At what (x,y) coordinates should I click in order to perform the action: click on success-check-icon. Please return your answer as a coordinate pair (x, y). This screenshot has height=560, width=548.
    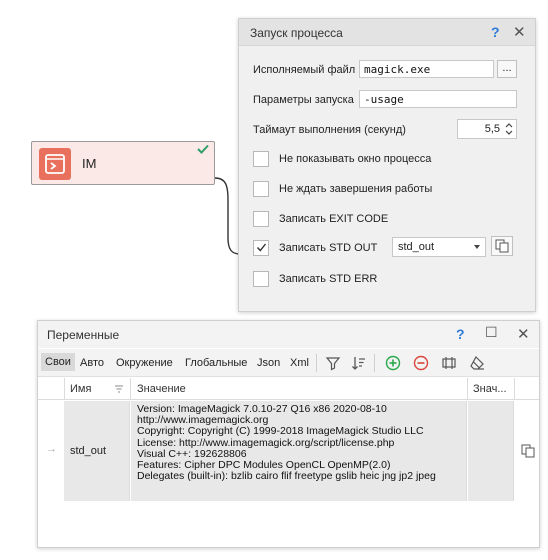
    Looking at the image, I should click on (203, 150).